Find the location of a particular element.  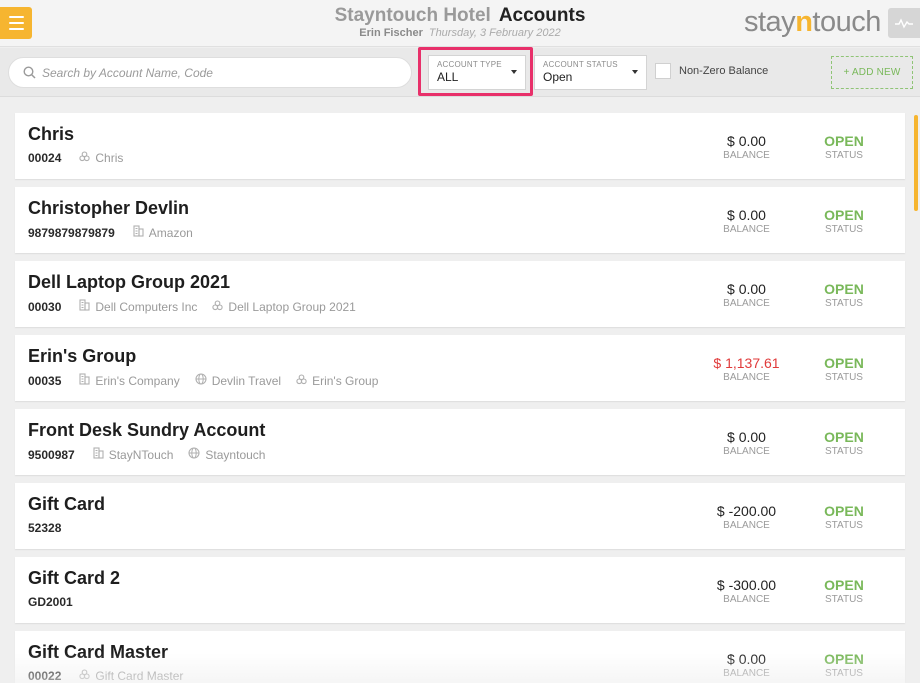

account-meta: GD2001 is located at coordinates (59, 602).